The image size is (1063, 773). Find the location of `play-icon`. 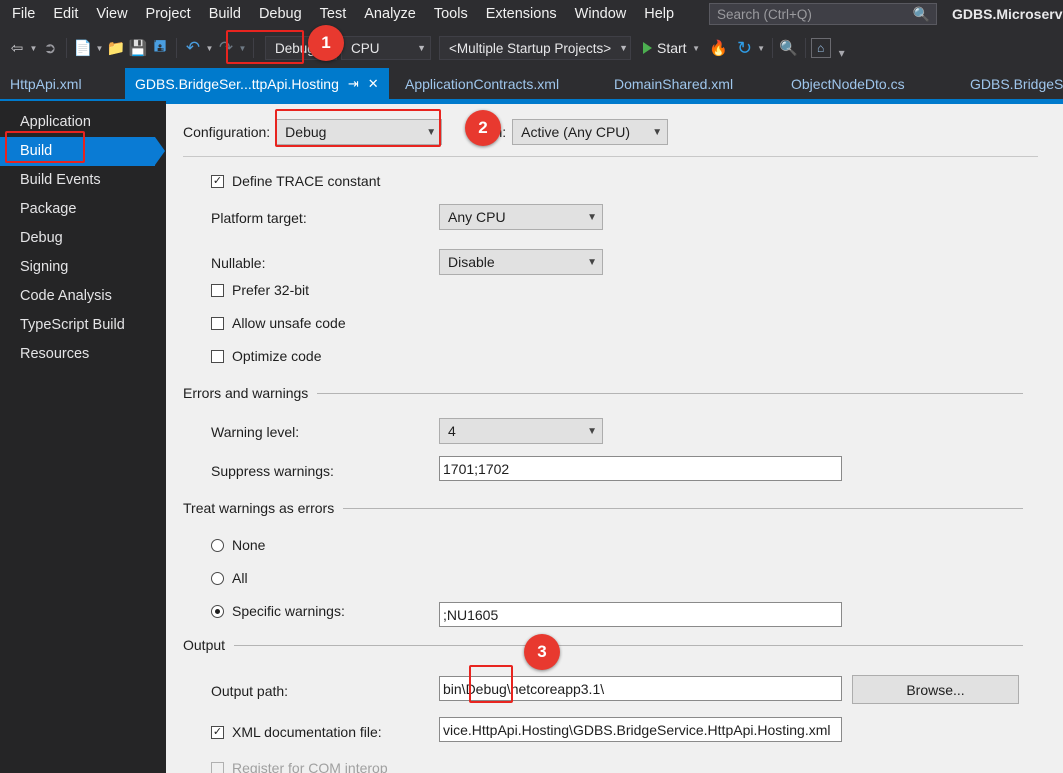

play-icon is located at coordinates (647, 48).